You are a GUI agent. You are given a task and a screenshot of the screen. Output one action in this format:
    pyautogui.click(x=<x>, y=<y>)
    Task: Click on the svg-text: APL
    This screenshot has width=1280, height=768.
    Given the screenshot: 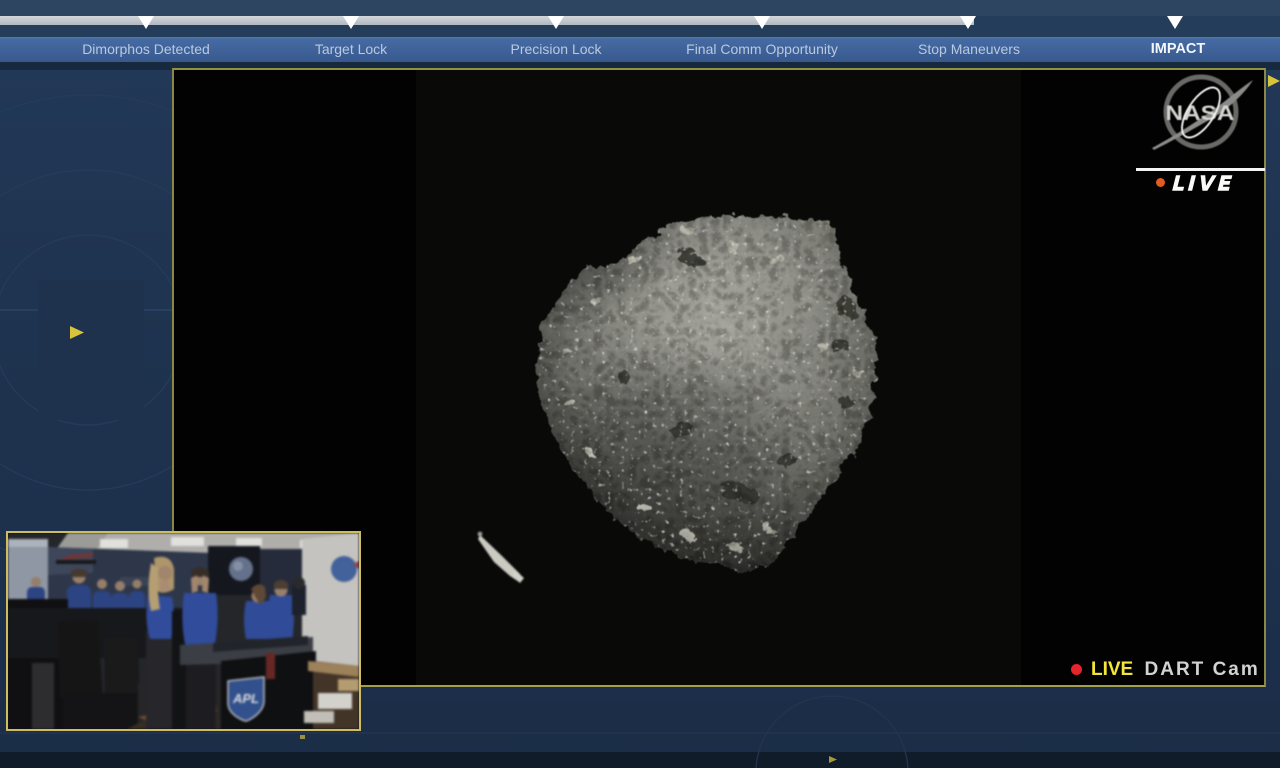 What is the action you would take?
    pyautogui.click(x=245, y=698)
    